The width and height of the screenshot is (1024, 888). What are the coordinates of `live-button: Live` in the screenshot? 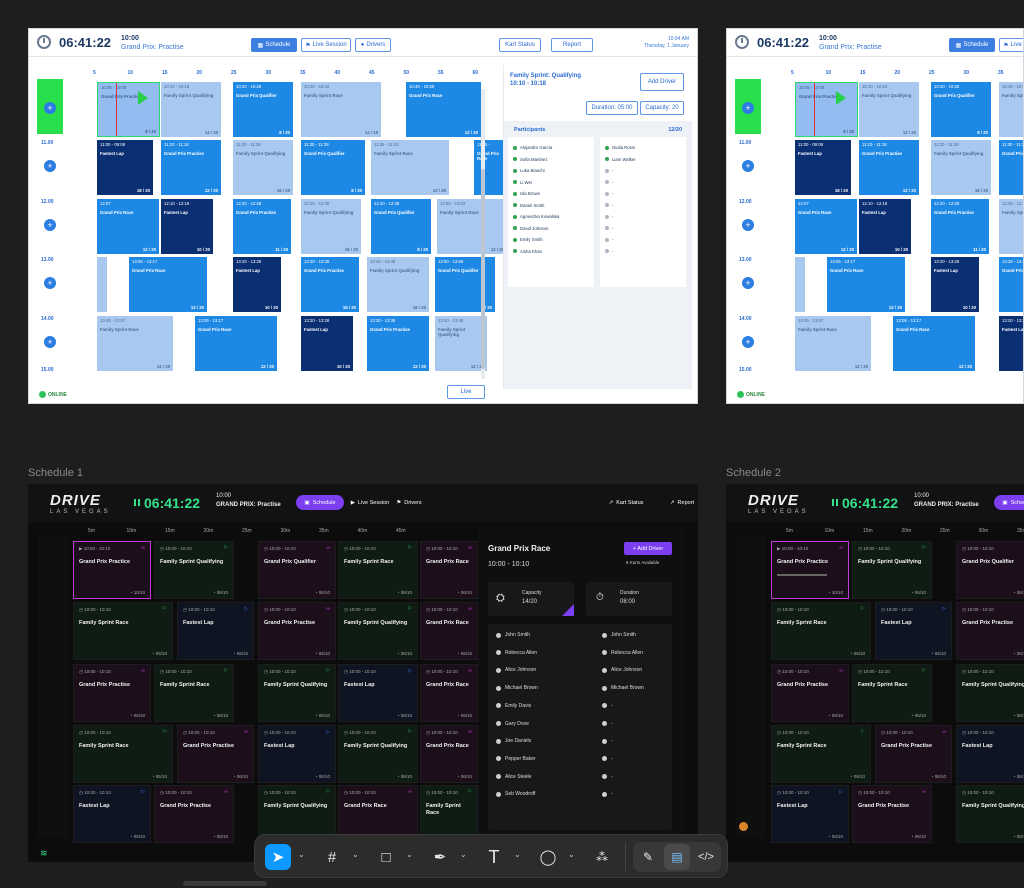 It's located at (466, 392).